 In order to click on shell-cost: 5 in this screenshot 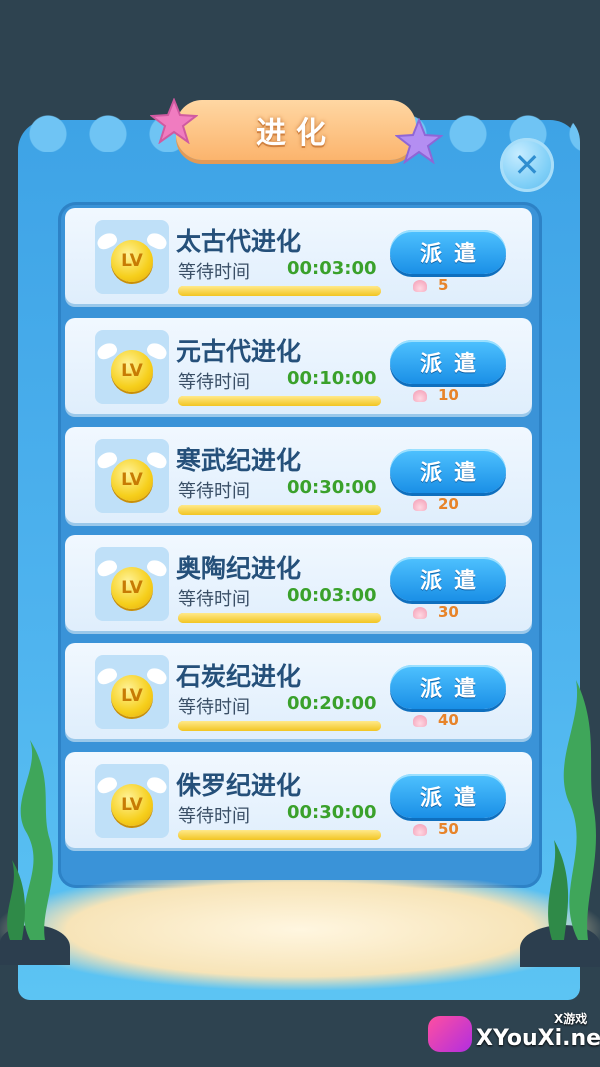, I will do `click(443, 285)`.